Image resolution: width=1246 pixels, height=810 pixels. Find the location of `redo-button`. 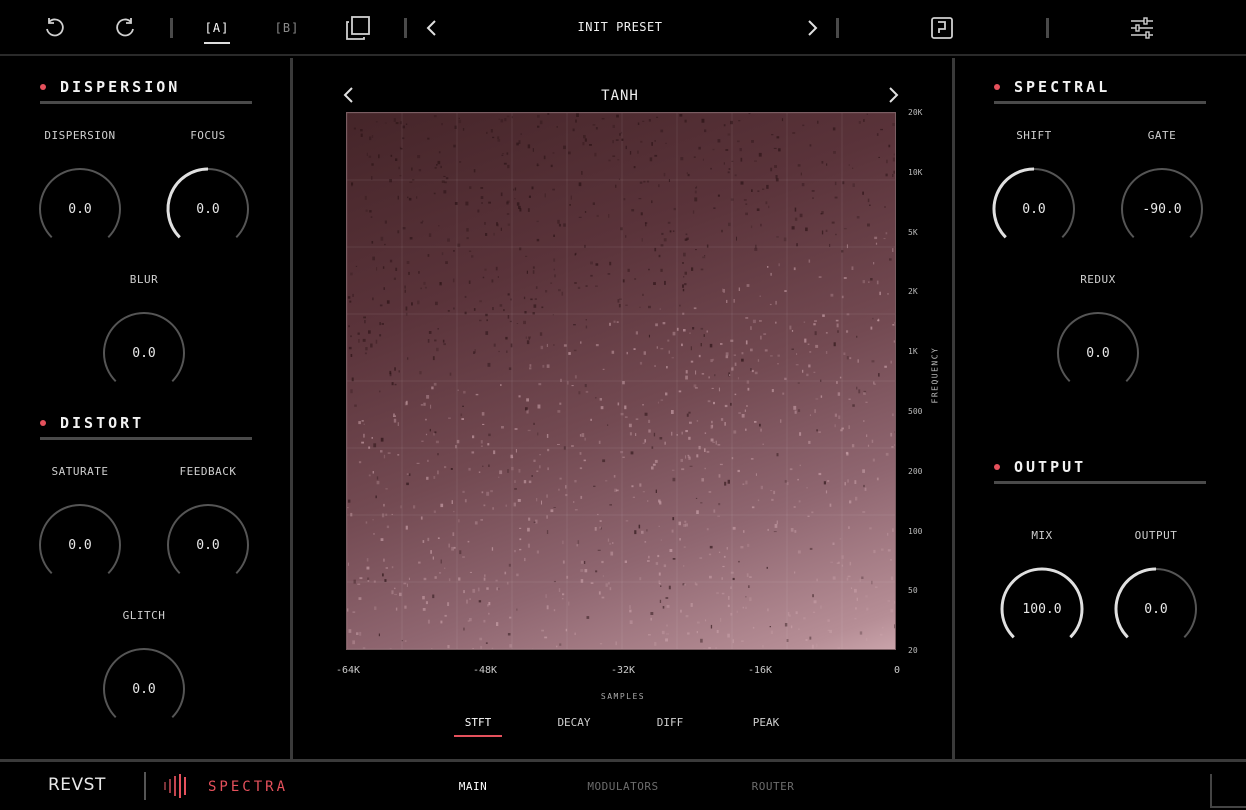

redo-button is located at coordinates (126, 28).